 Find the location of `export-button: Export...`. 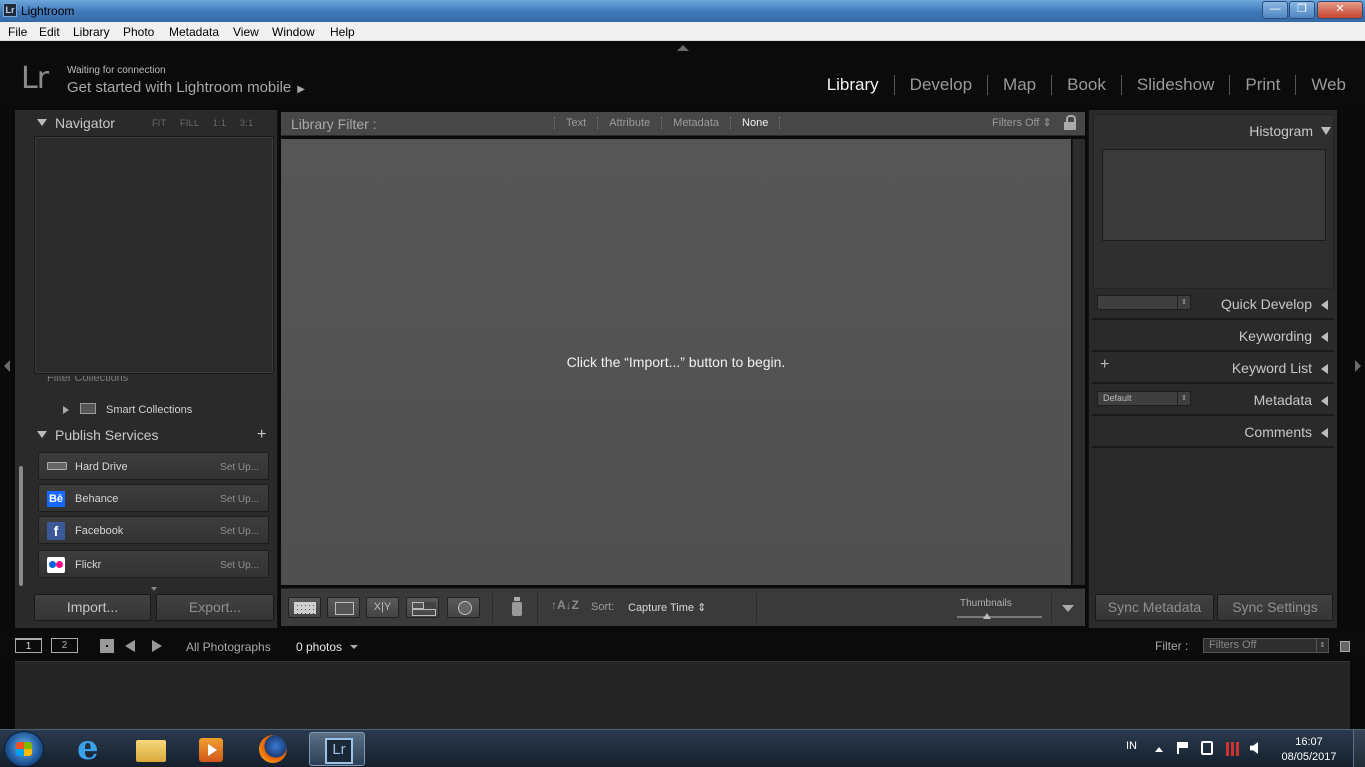

export-button: Export... is located at coordinates (215, 607).